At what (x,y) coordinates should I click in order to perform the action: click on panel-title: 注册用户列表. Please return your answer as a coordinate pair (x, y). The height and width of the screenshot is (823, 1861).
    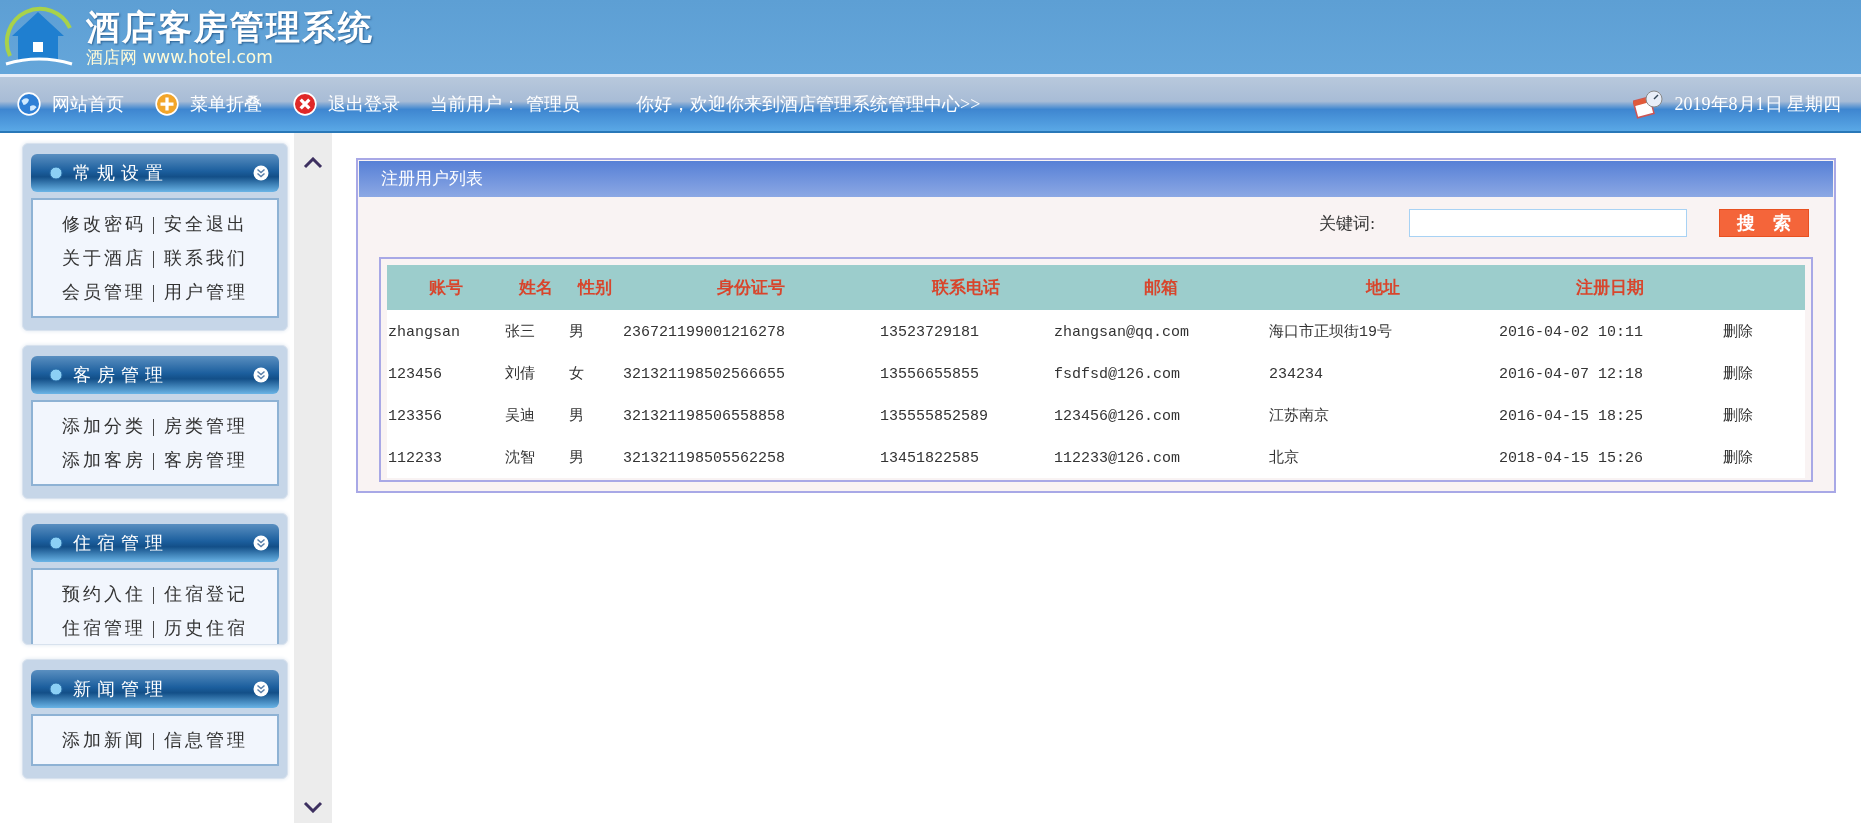
    Looking at the image, I should click on (1096, 179).